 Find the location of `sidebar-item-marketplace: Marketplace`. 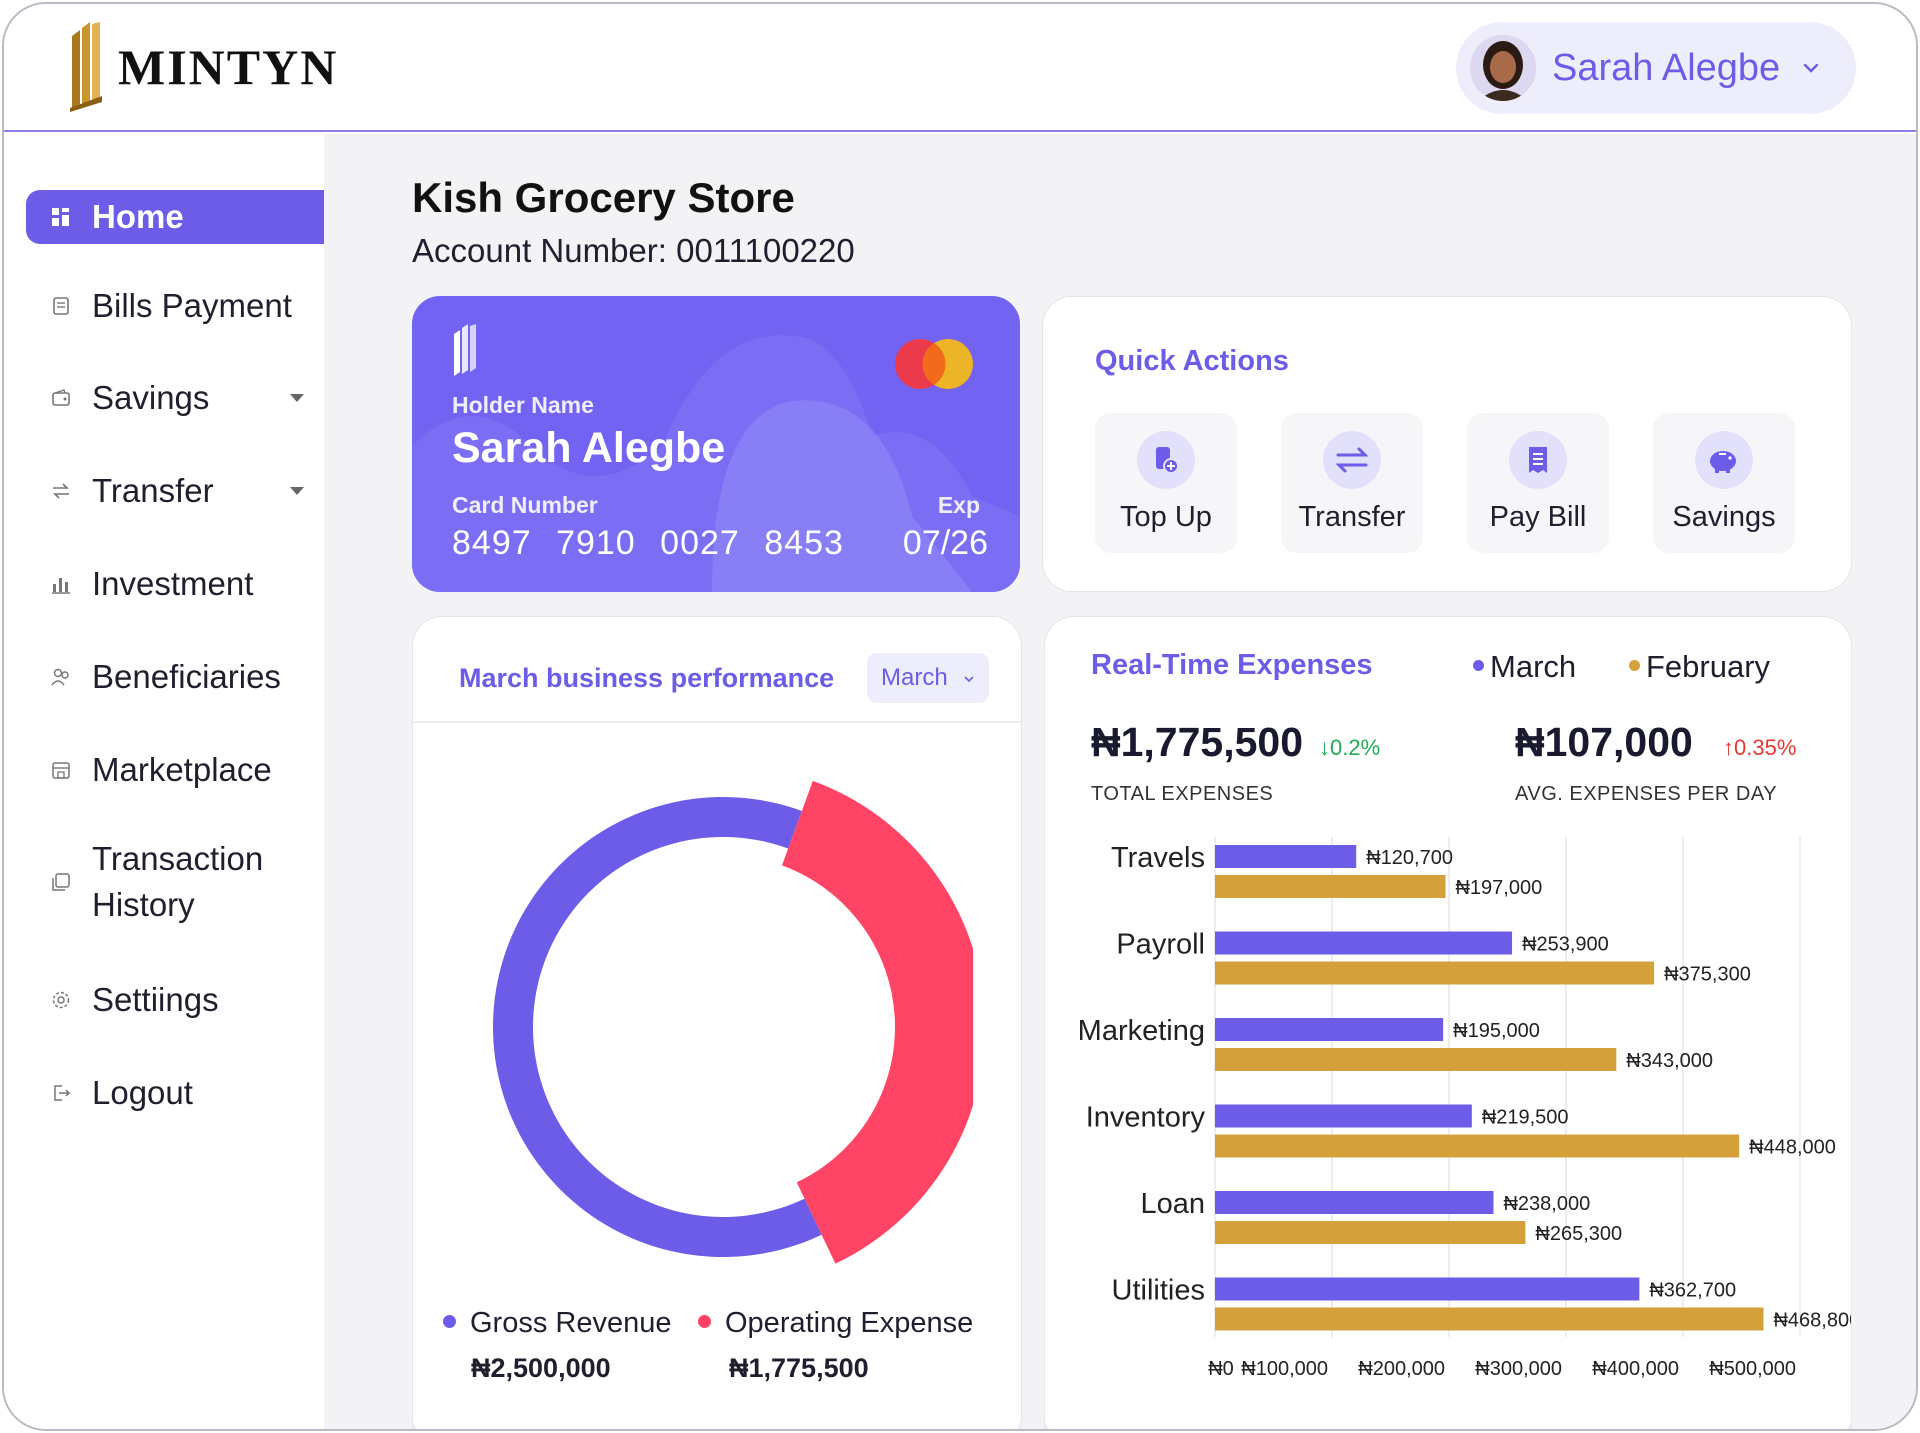

sidebar-item-marketplace: Marketplace is located at coordinates (175, 770).